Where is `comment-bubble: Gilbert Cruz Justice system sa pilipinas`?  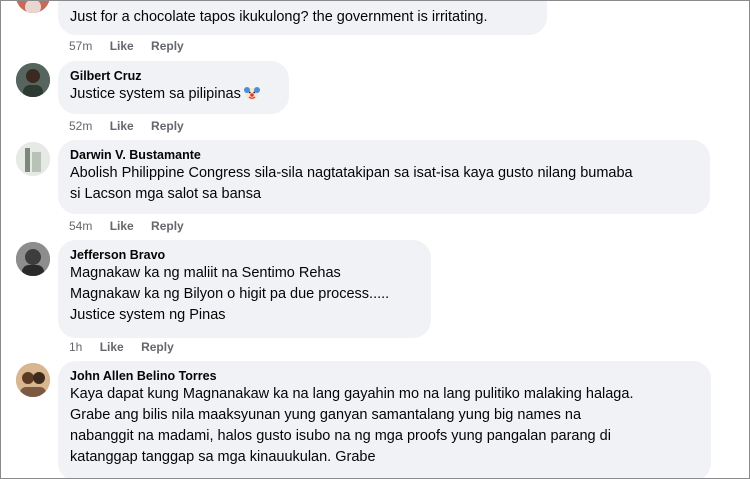
comment-bubble: Gilbert Cruz Justice system sa pilipinas is located at coordinates (173, 87).